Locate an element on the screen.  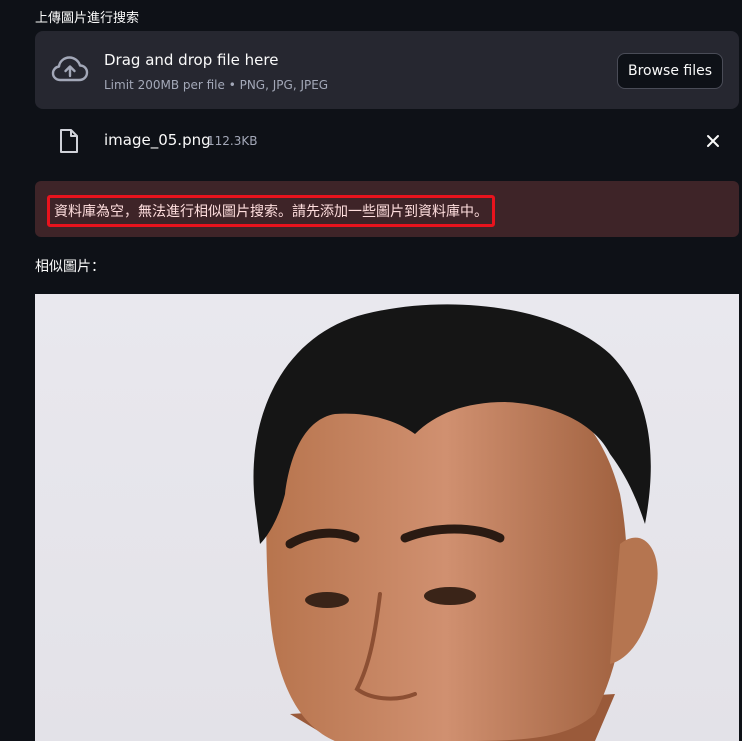
error-message: 資料庫為空，無法進行相似圖片搜索。請先添加一些圖片到資料庫中。 is located at coordinates (271, 211).